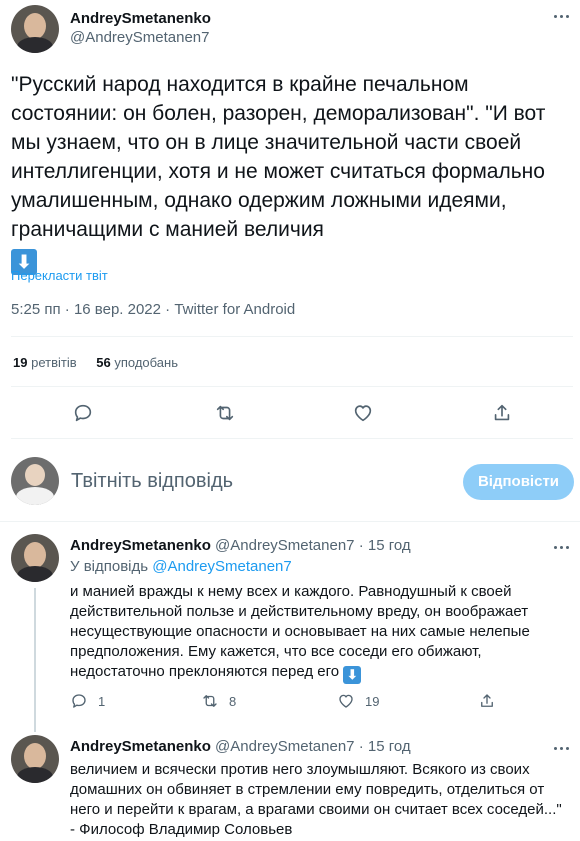 The image size is (580, 841). What do you see at coordinates (218, 701) in the screenshot?
I see `reply-retweet-button: 8` at bounding box center [218, 701].